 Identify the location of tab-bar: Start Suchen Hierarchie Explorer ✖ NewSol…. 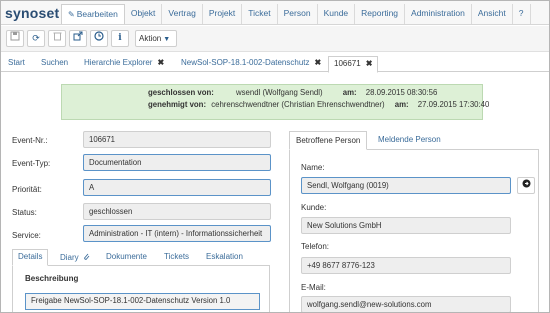
(275, 63).